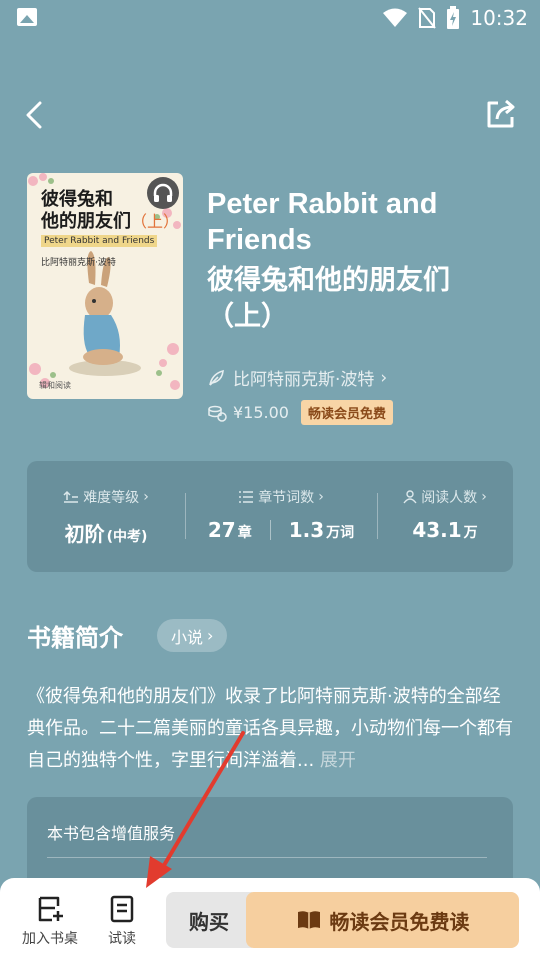  I want to click on stat-difficulty-label-text: 难度等级, so click(111, 498).